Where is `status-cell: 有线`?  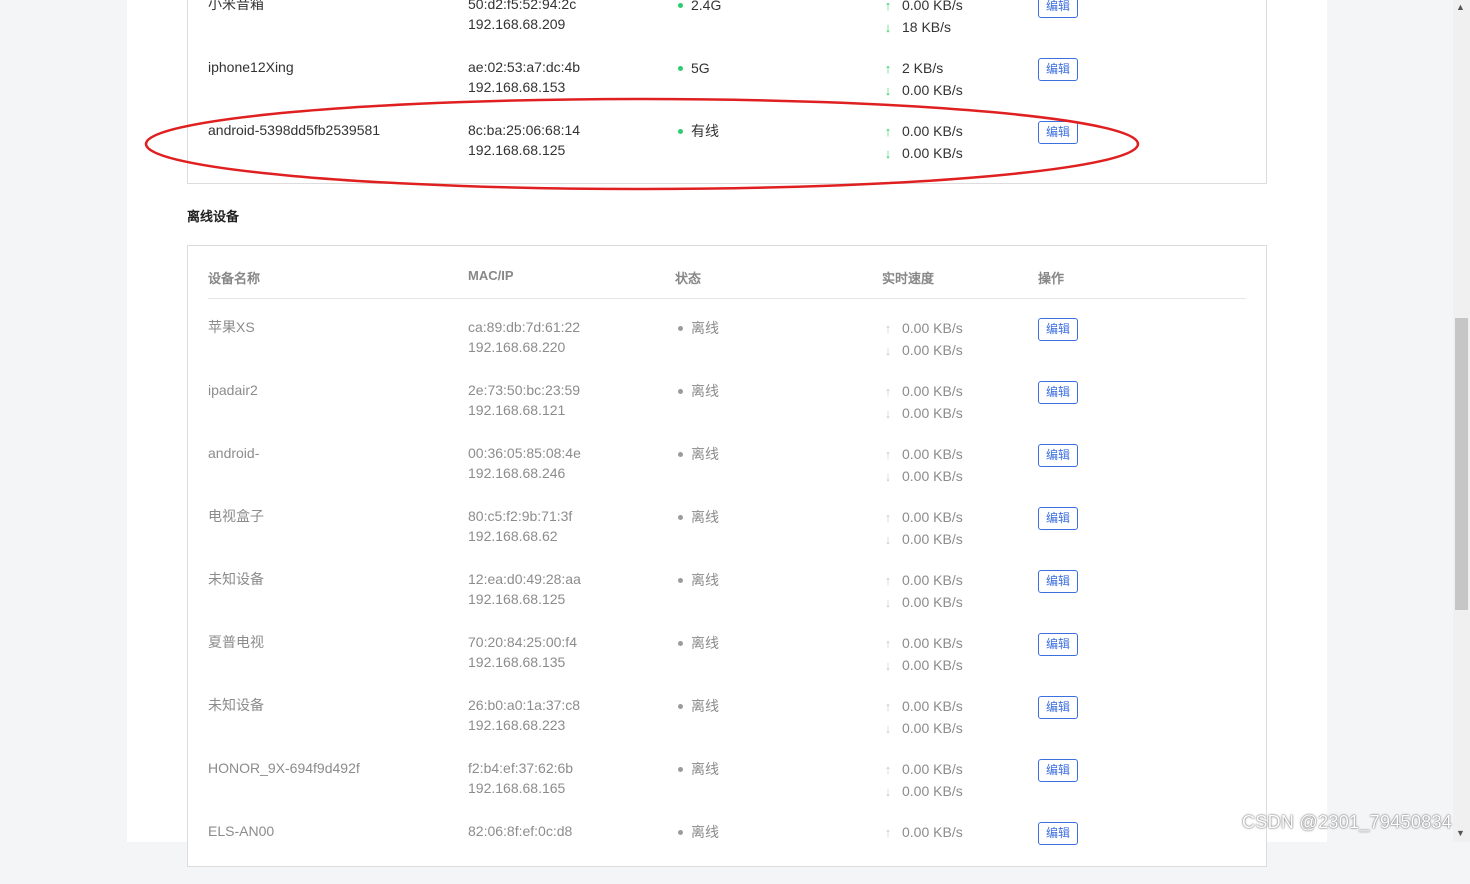 status-cell: 有线 is located at coordinates (698, 131).